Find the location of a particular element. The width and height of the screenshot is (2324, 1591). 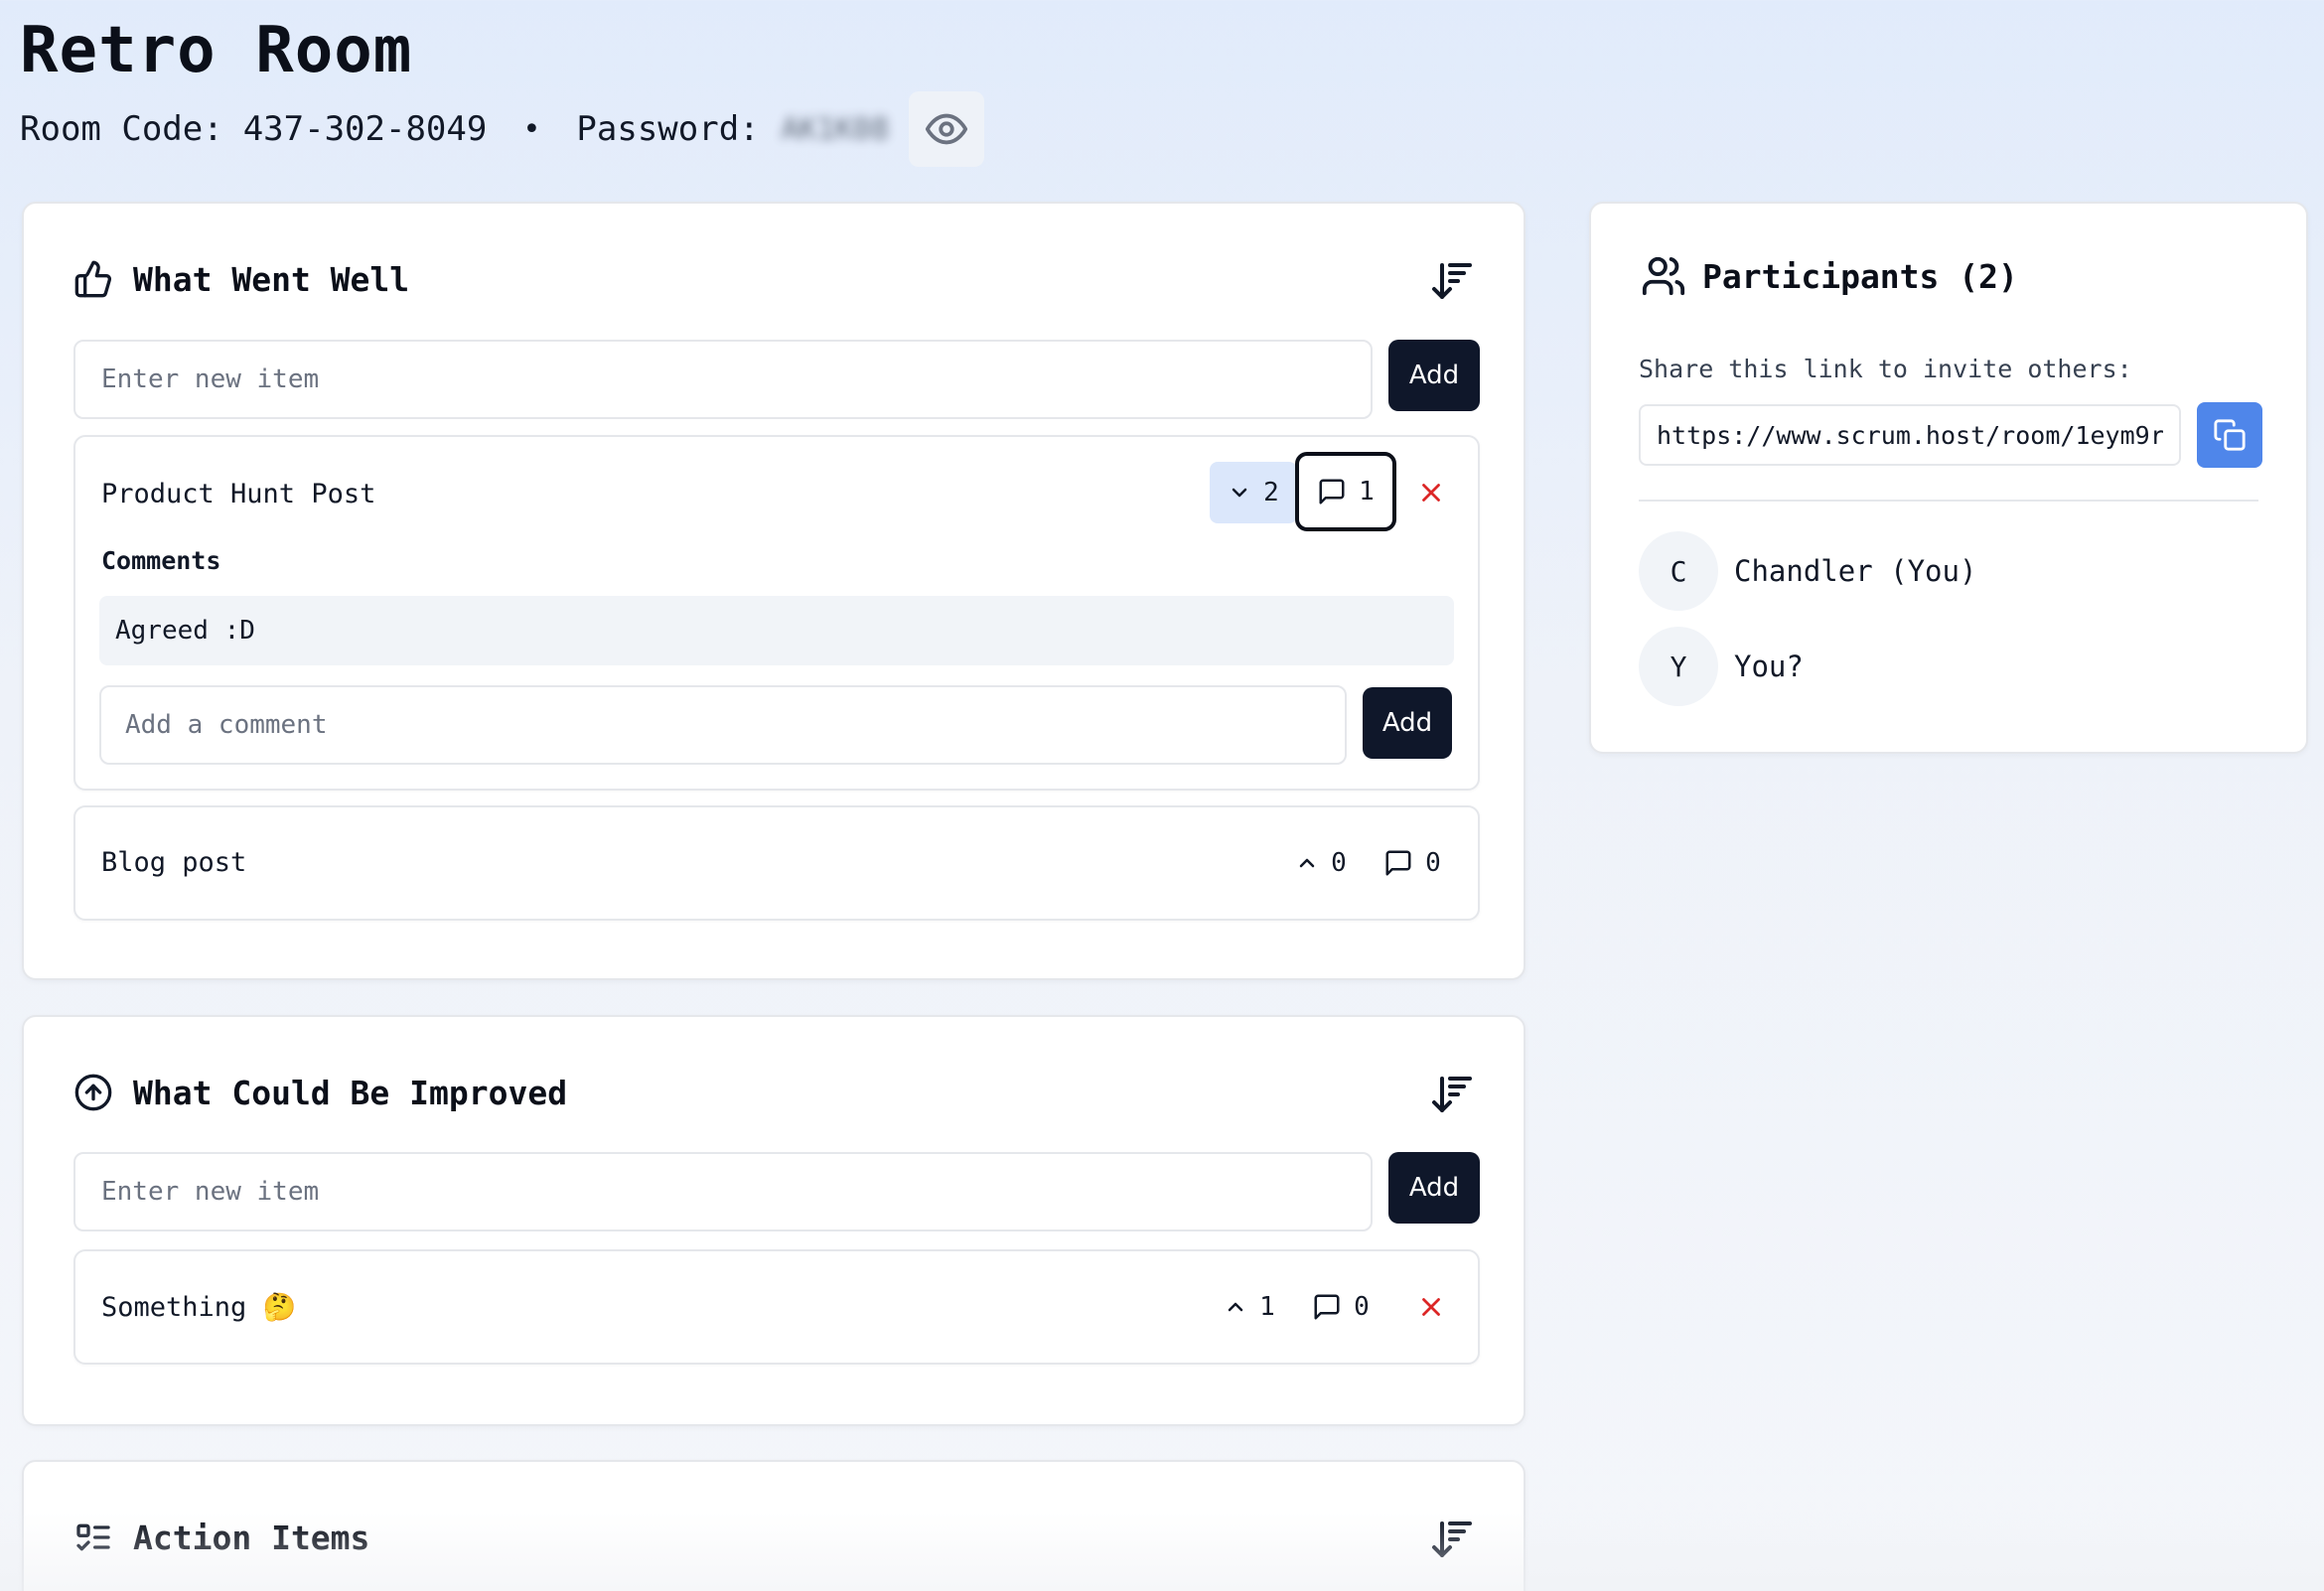

share-link-input is located at coordinates (1910, 435).